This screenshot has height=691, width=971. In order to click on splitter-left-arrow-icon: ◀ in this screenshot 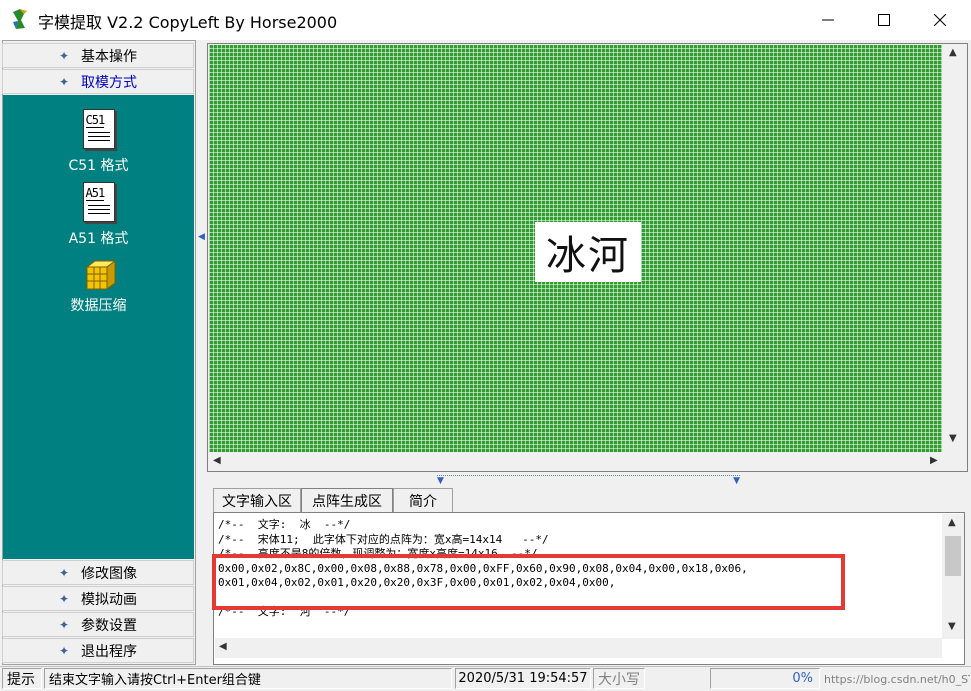, I will do `click(202, 237)`.